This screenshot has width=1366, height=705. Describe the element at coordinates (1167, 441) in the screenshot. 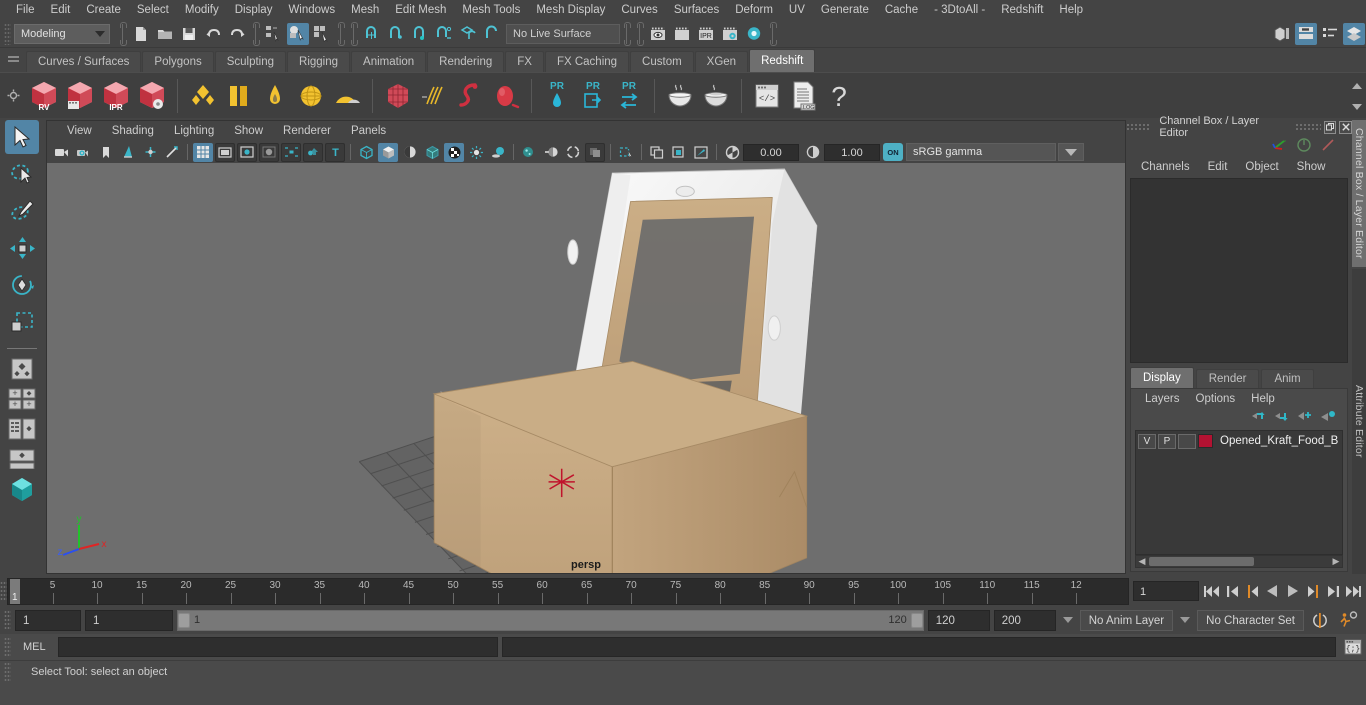

I see `layer-playback-toggle: P` at that location.